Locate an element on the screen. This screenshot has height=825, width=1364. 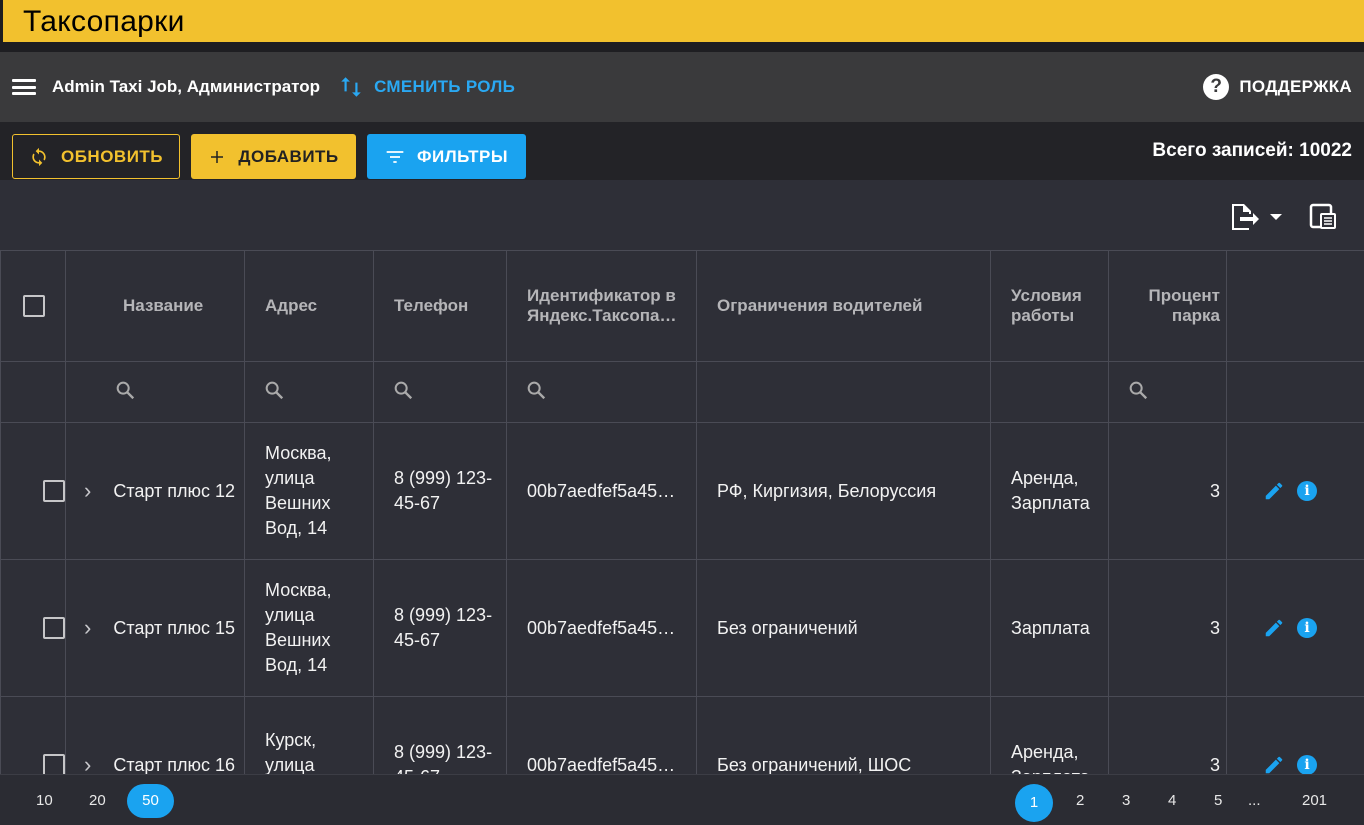
page-5: 5 is located at coordinates (1218, 800).